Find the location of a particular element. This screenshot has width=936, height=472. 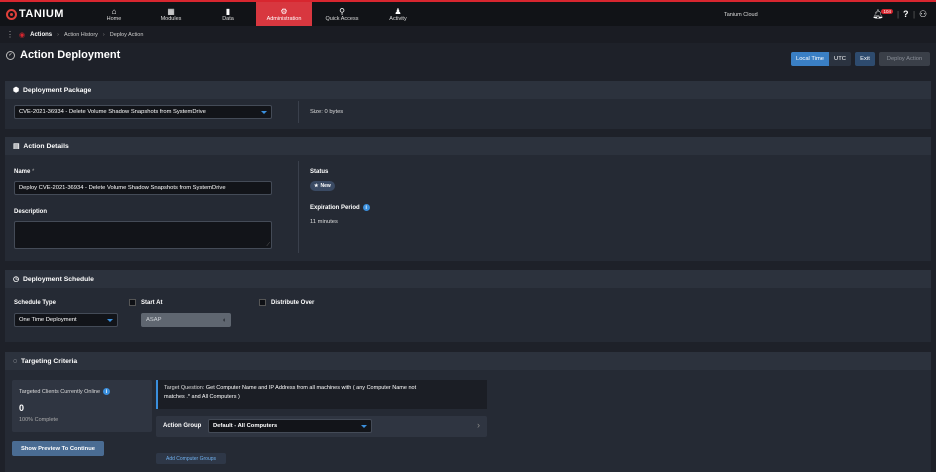

start-at-label: Start At is located at coordinates (152, 303).